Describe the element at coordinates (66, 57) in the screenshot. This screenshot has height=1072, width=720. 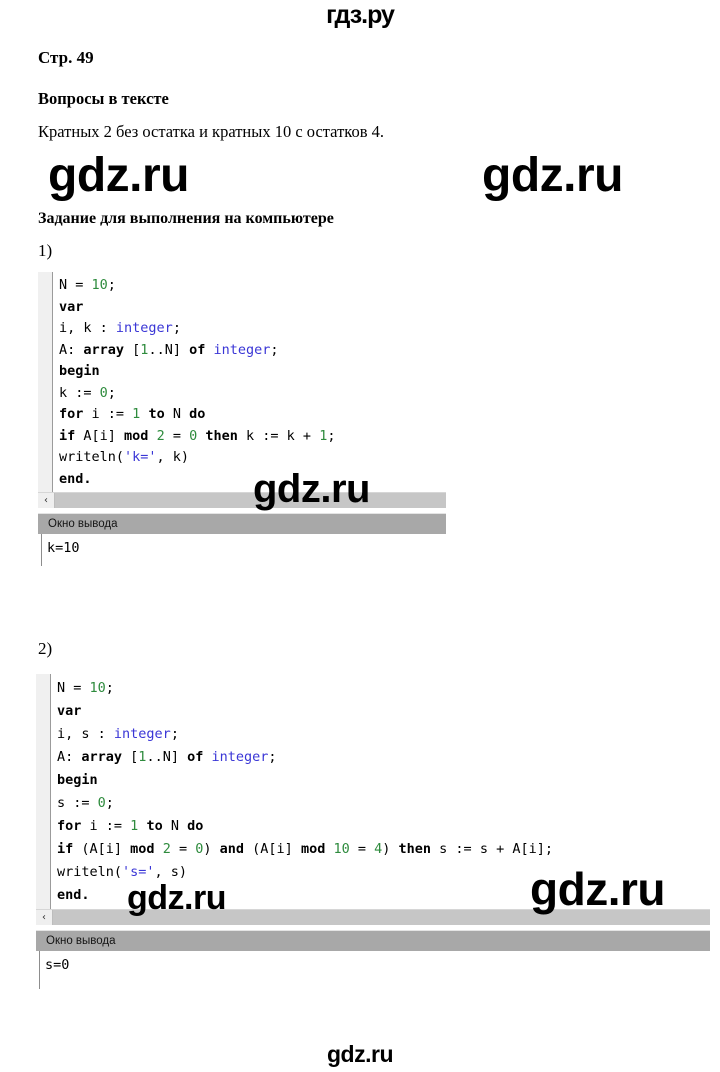
I see `page-number-label: Стр. 49` at that location.